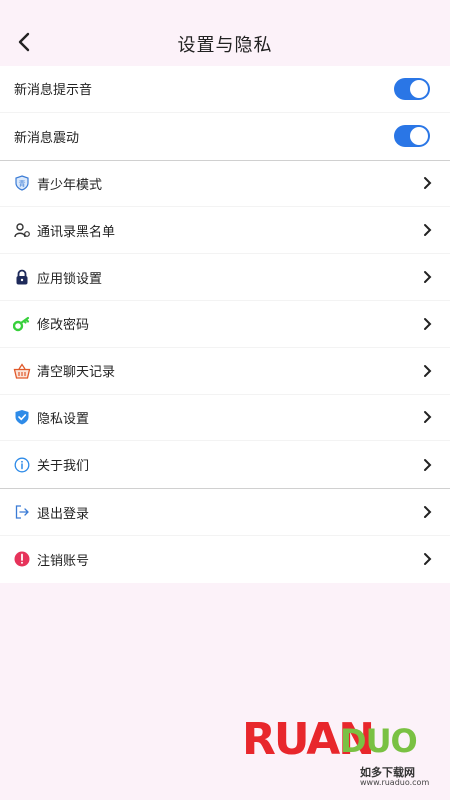  I want to click on menu-item-delete-account: 注销账号, so click(225, 559).